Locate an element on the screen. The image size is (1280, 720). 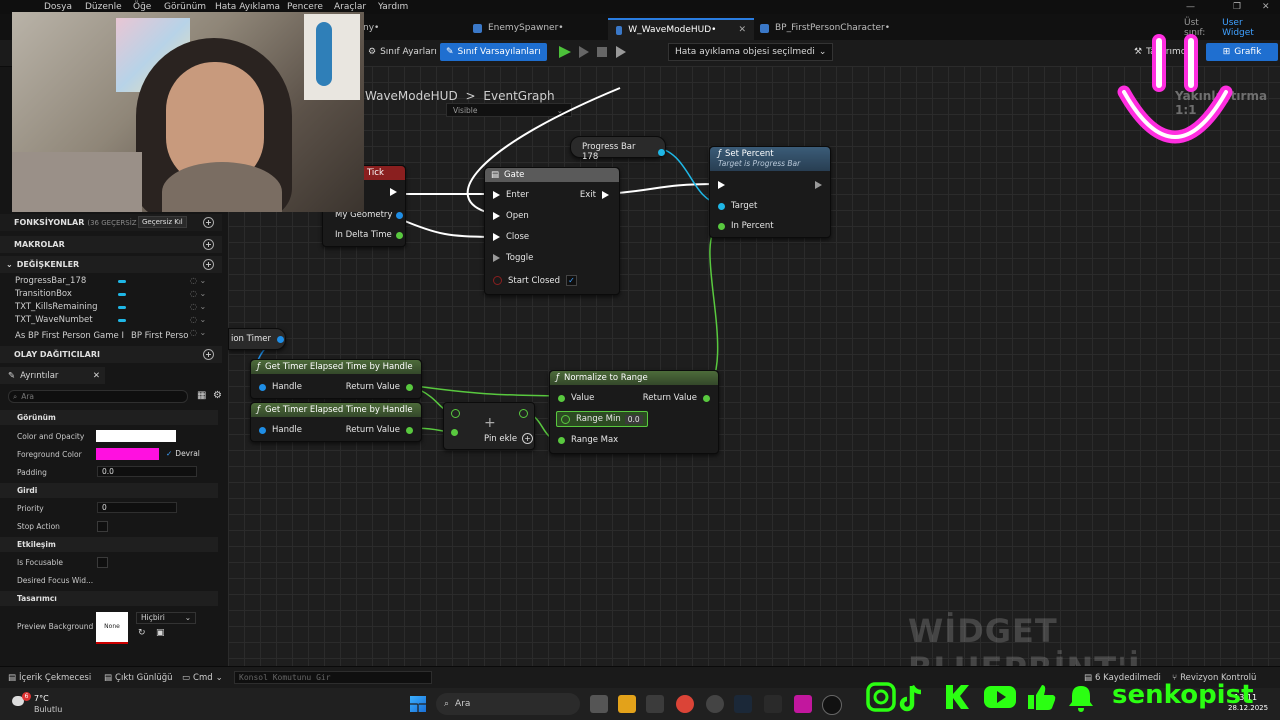
target-pin: Target is located at coordinates (737, 206).